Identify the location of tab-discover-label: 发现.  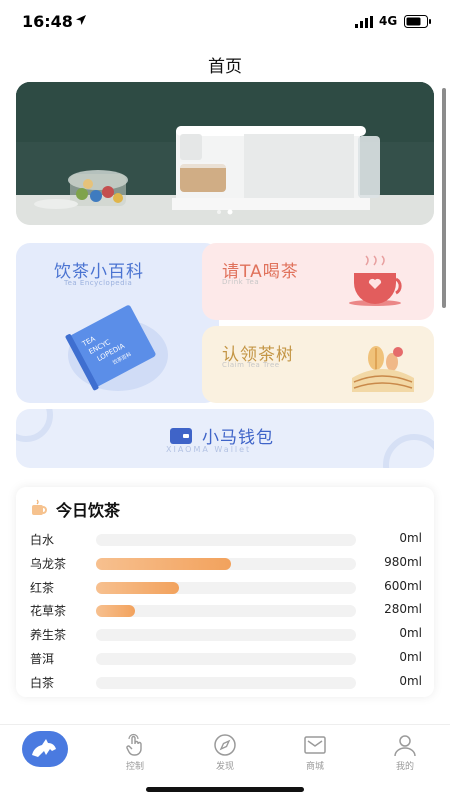
(224, 767).